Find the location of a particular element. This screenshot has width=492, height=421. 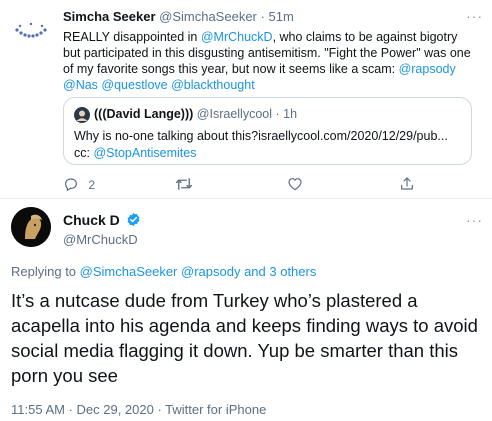

tweet1-author-handle: @SimchaSeeker is located at coordinates (208, 16).